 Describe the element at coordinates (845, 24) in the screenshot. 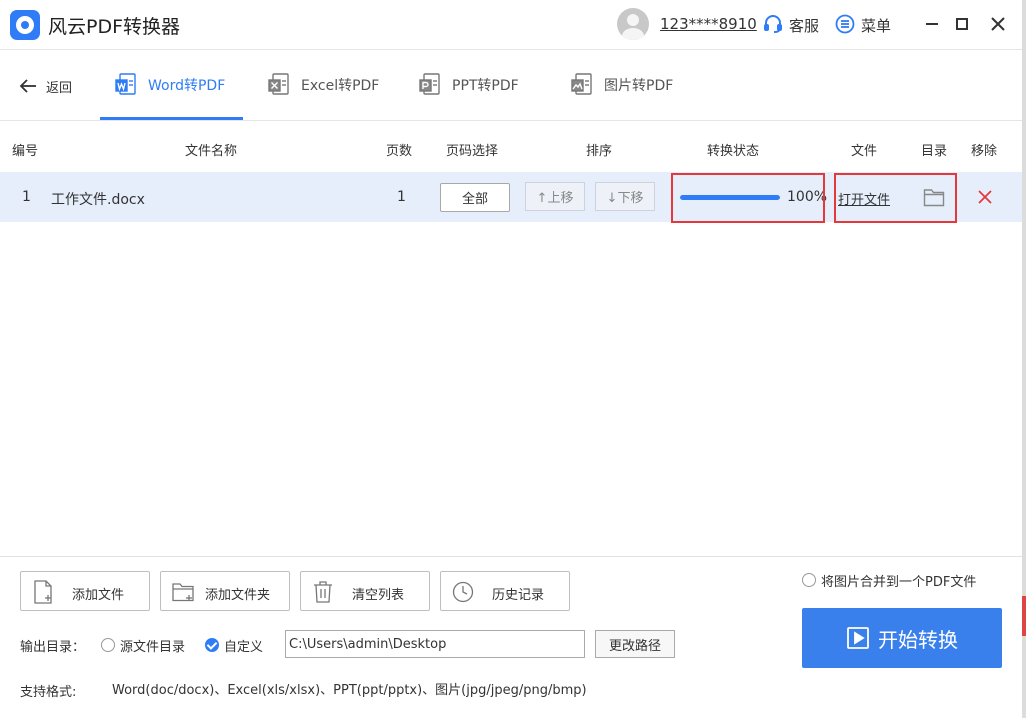

I see `menu-icon` at that location.